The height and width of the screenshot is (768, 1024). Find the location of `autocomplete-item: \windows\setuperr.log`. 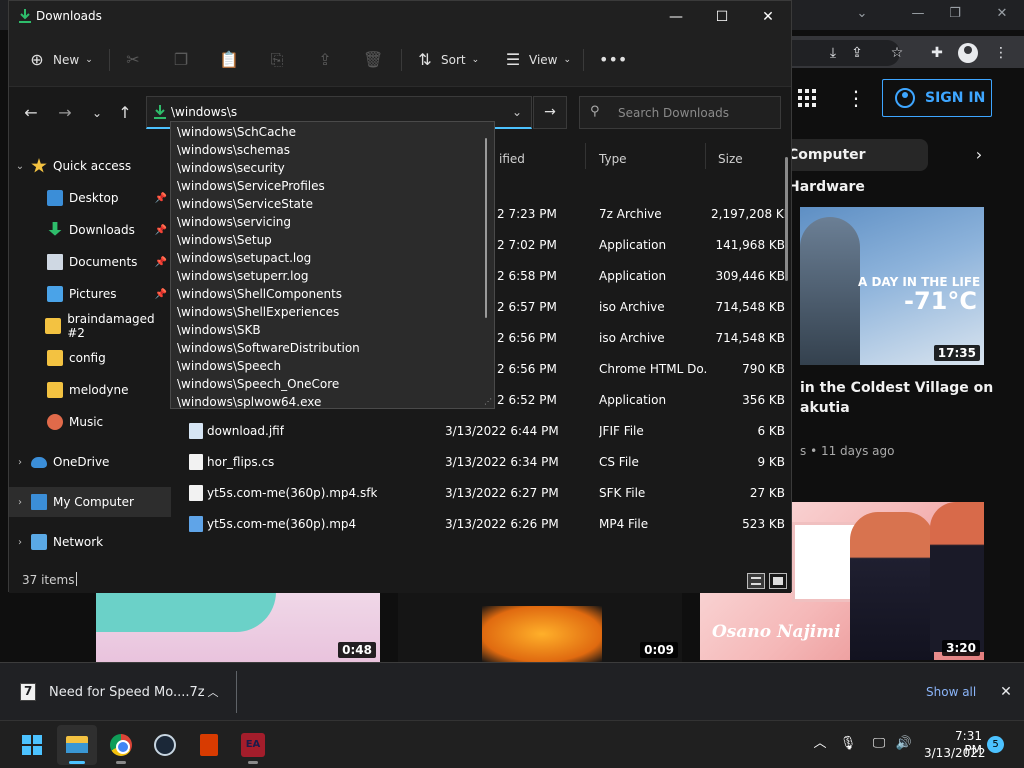

autocomplete-item: \windows\setuperr.log is located at coordinates (329, 276).